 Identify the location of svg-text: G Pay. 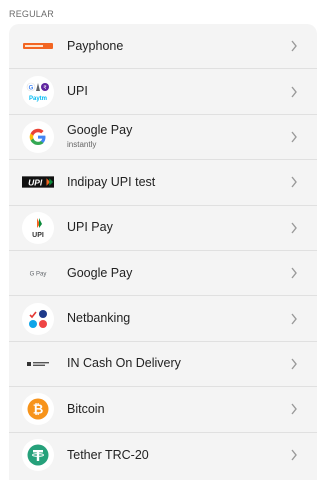
(38, 275).